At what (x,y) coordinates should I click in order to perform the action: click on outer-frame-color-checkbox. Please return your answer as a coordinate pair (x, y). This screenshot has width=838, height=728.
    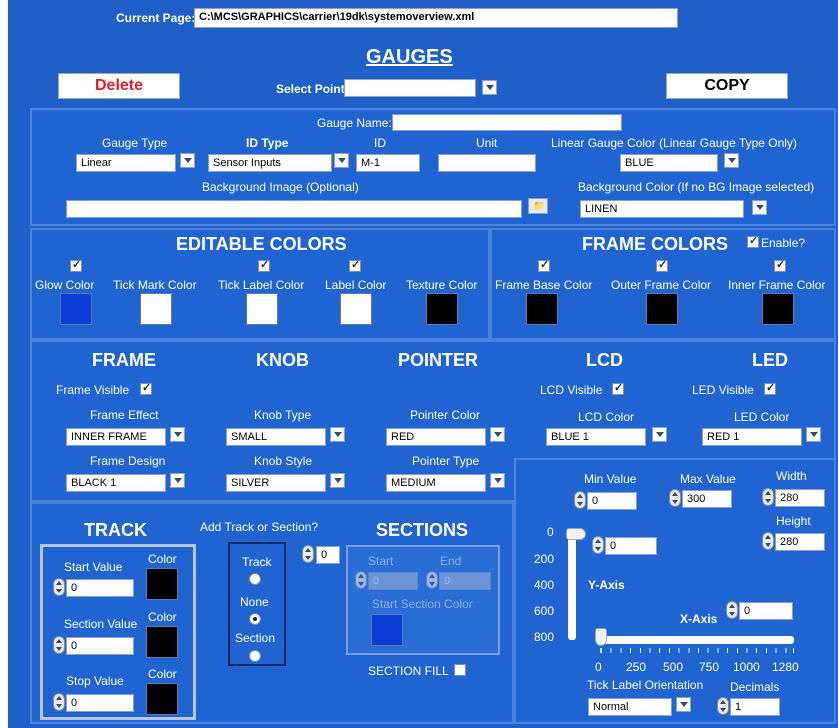
    Looking at the image, I should click on (662, 265).